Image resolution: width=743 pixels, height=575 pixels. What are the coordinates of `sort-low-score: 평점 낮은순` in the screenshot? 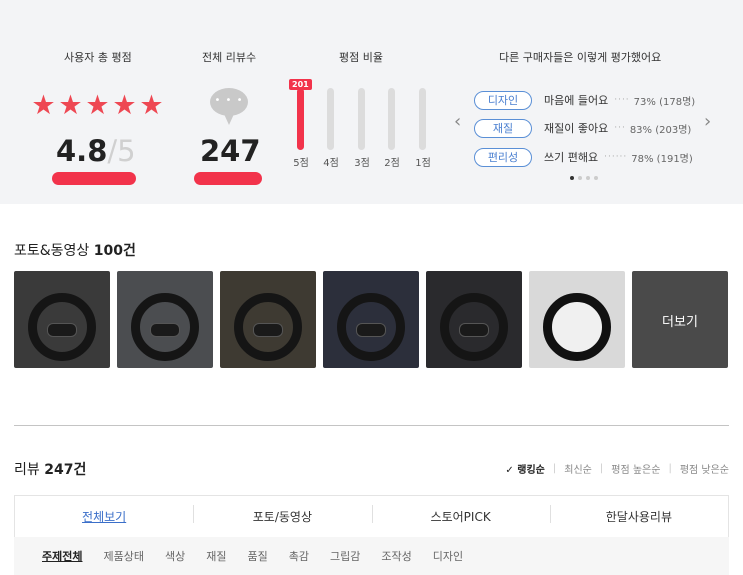 It's located at (704, 468).